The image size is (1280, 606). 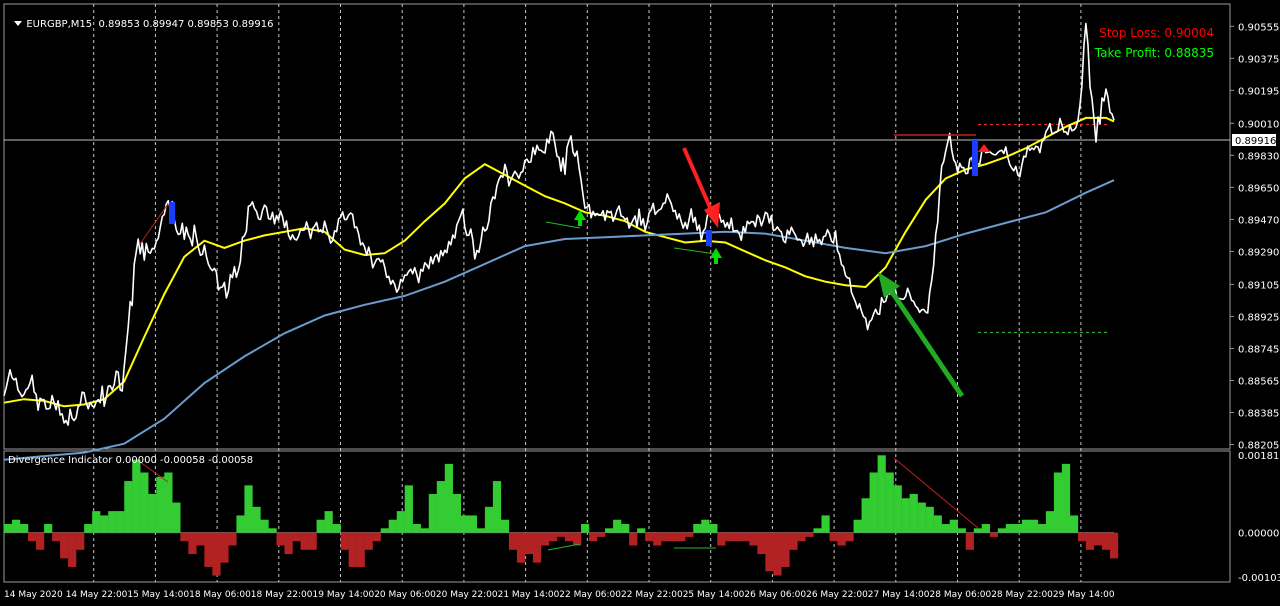 What do you see at coordinates (961, 595) in the screenshot?
I see `x-tick-label: 28 May 06:00` at bounding box center [961, 595].